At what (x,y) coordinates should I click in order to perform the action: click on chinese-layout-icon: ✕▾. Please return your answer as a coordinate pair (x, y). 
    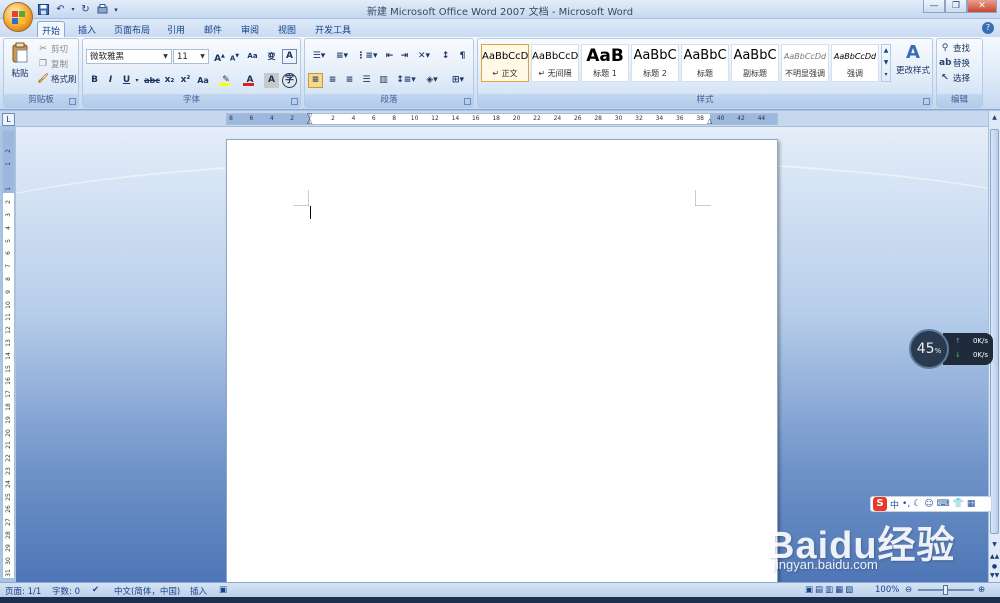
    Looking at the image, I should click on (424, 56).